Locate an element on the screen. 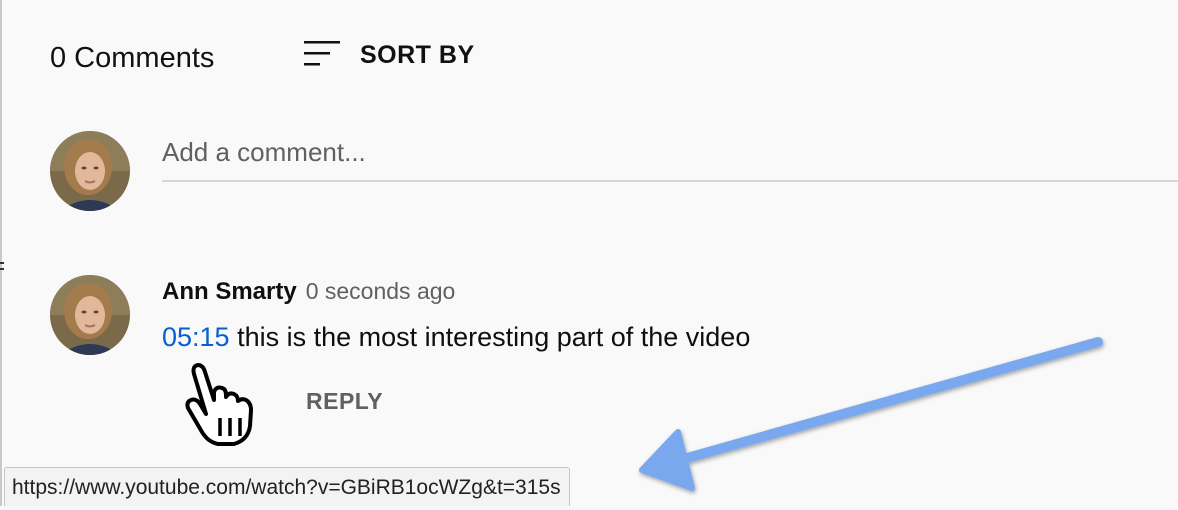 The width and height of the screenshot is (1178, 510). avatar is located at coordinates (90, 171).